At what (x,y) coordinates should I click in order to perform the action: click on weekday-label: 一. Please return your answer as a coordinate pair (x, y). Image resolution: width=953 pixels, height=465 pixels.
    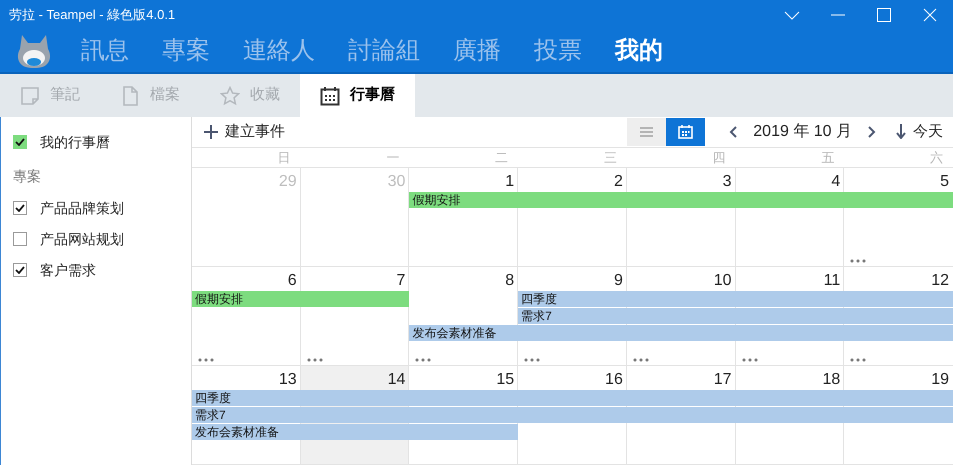
    Looking at the image, I should click on (393, 157).